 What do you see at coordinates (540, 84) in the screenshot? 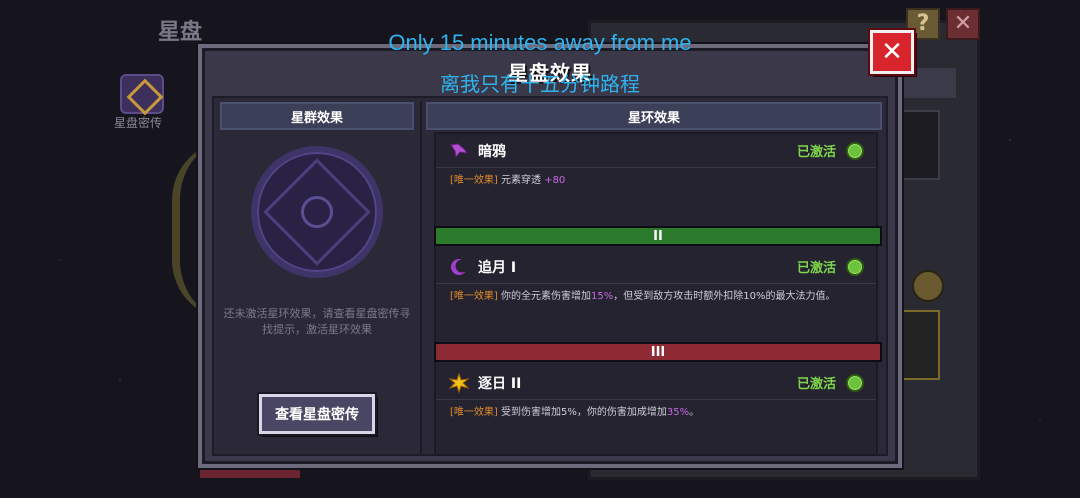
I see `caption-chinese: 离我只有十五分钟路程` at bounding box center [540, 84].